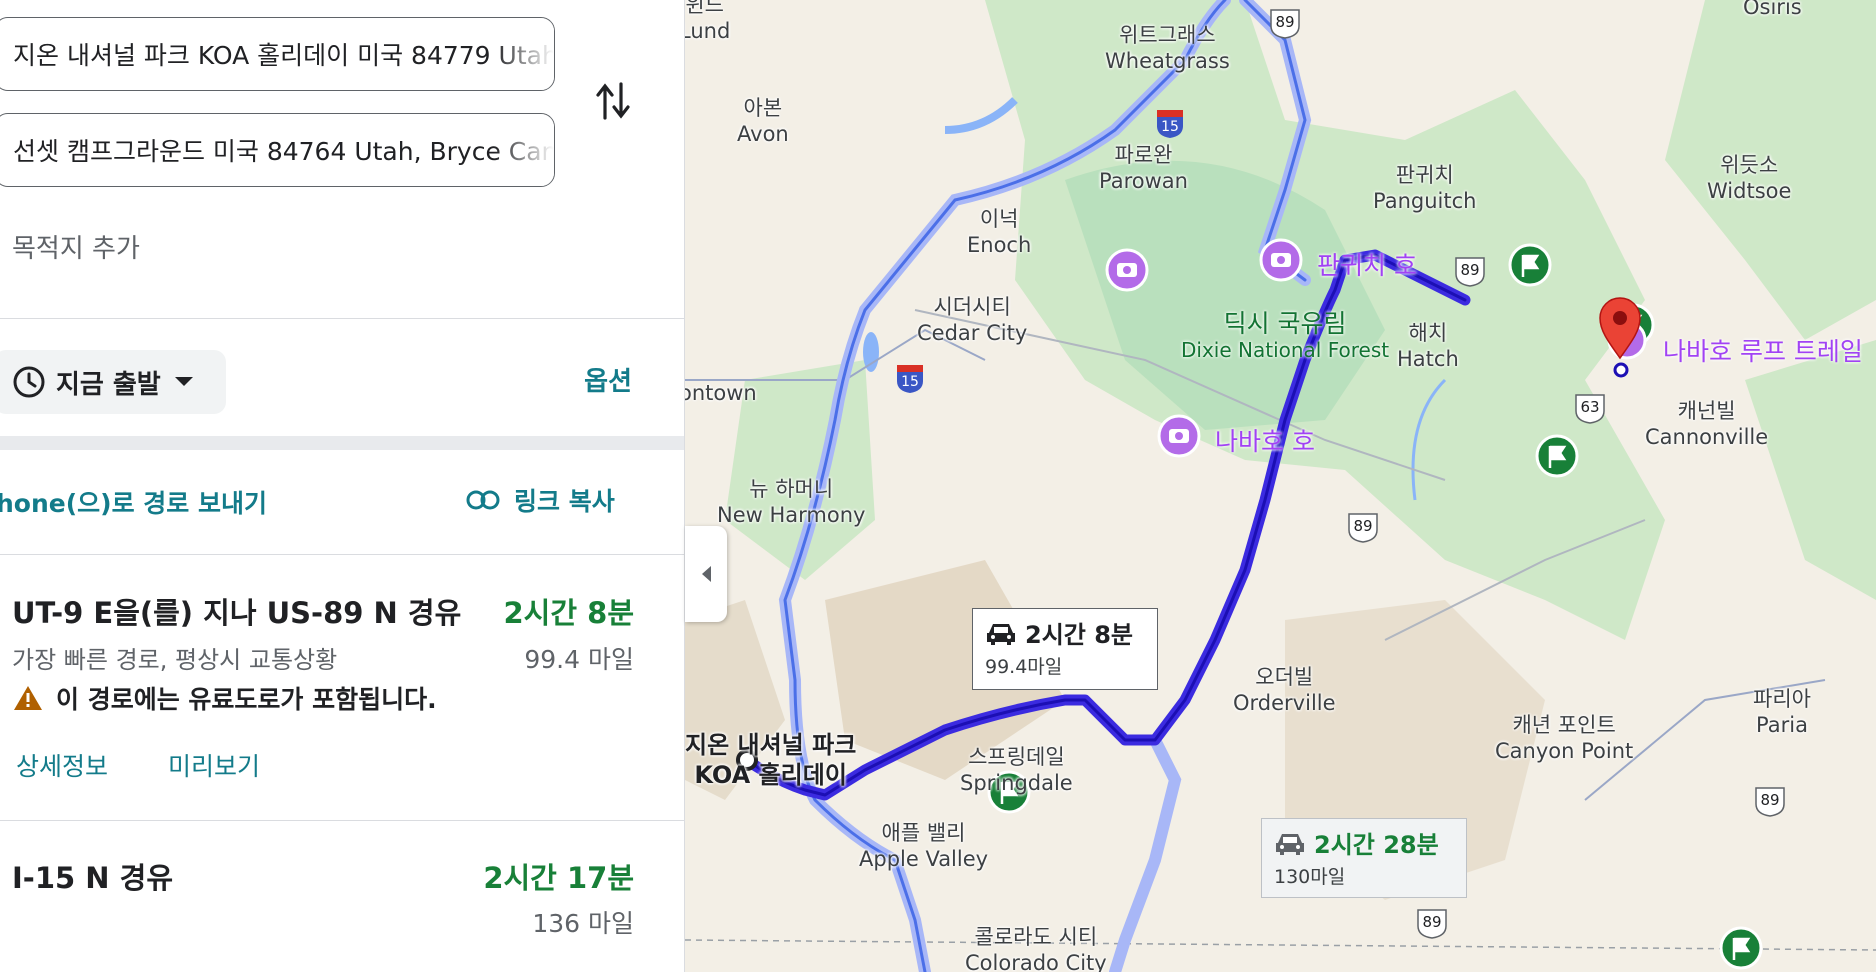 This screenshot has width=1876, height=972. What do you see at coordinates (1763, 350) in the screenshot?
I see `poi-navajo-loop-trail: 나바호 루프 트레일` at bounding box center [1763, 350].